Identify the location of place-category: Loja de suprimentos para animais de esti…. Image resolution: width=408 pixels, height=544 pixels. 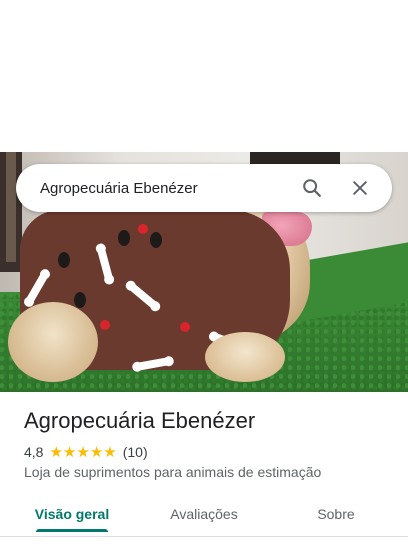
(172, 472).